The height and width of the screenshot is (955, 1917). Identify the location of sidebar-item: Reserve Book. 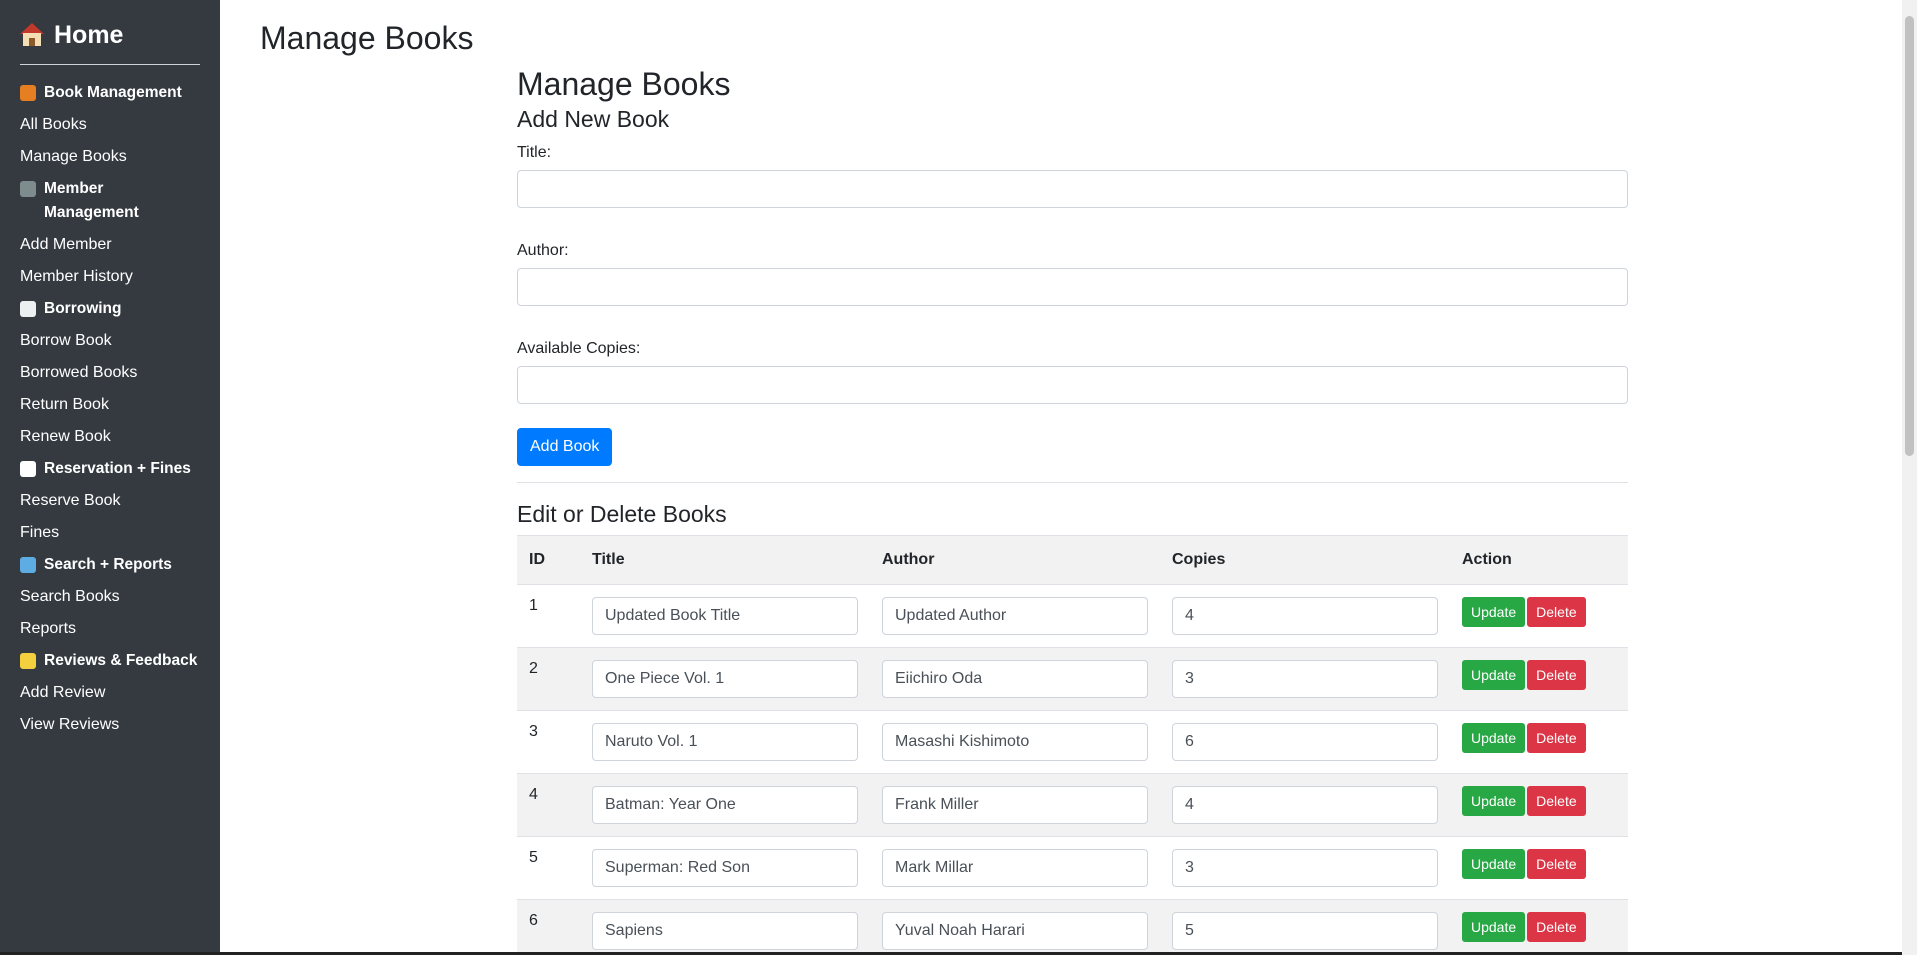
(110, 501).